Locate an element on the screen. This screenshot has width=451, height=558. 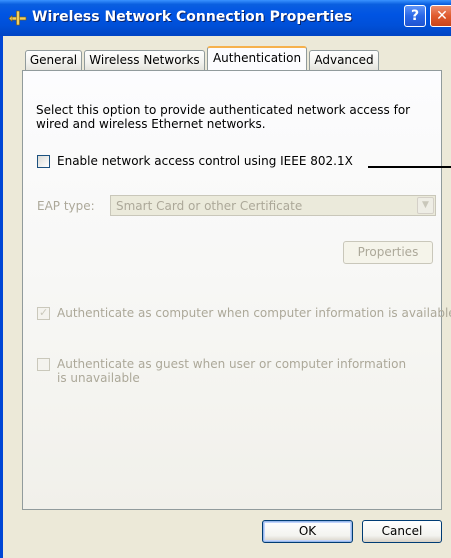
properties-button: Properties is located at coordinates (388, 252).